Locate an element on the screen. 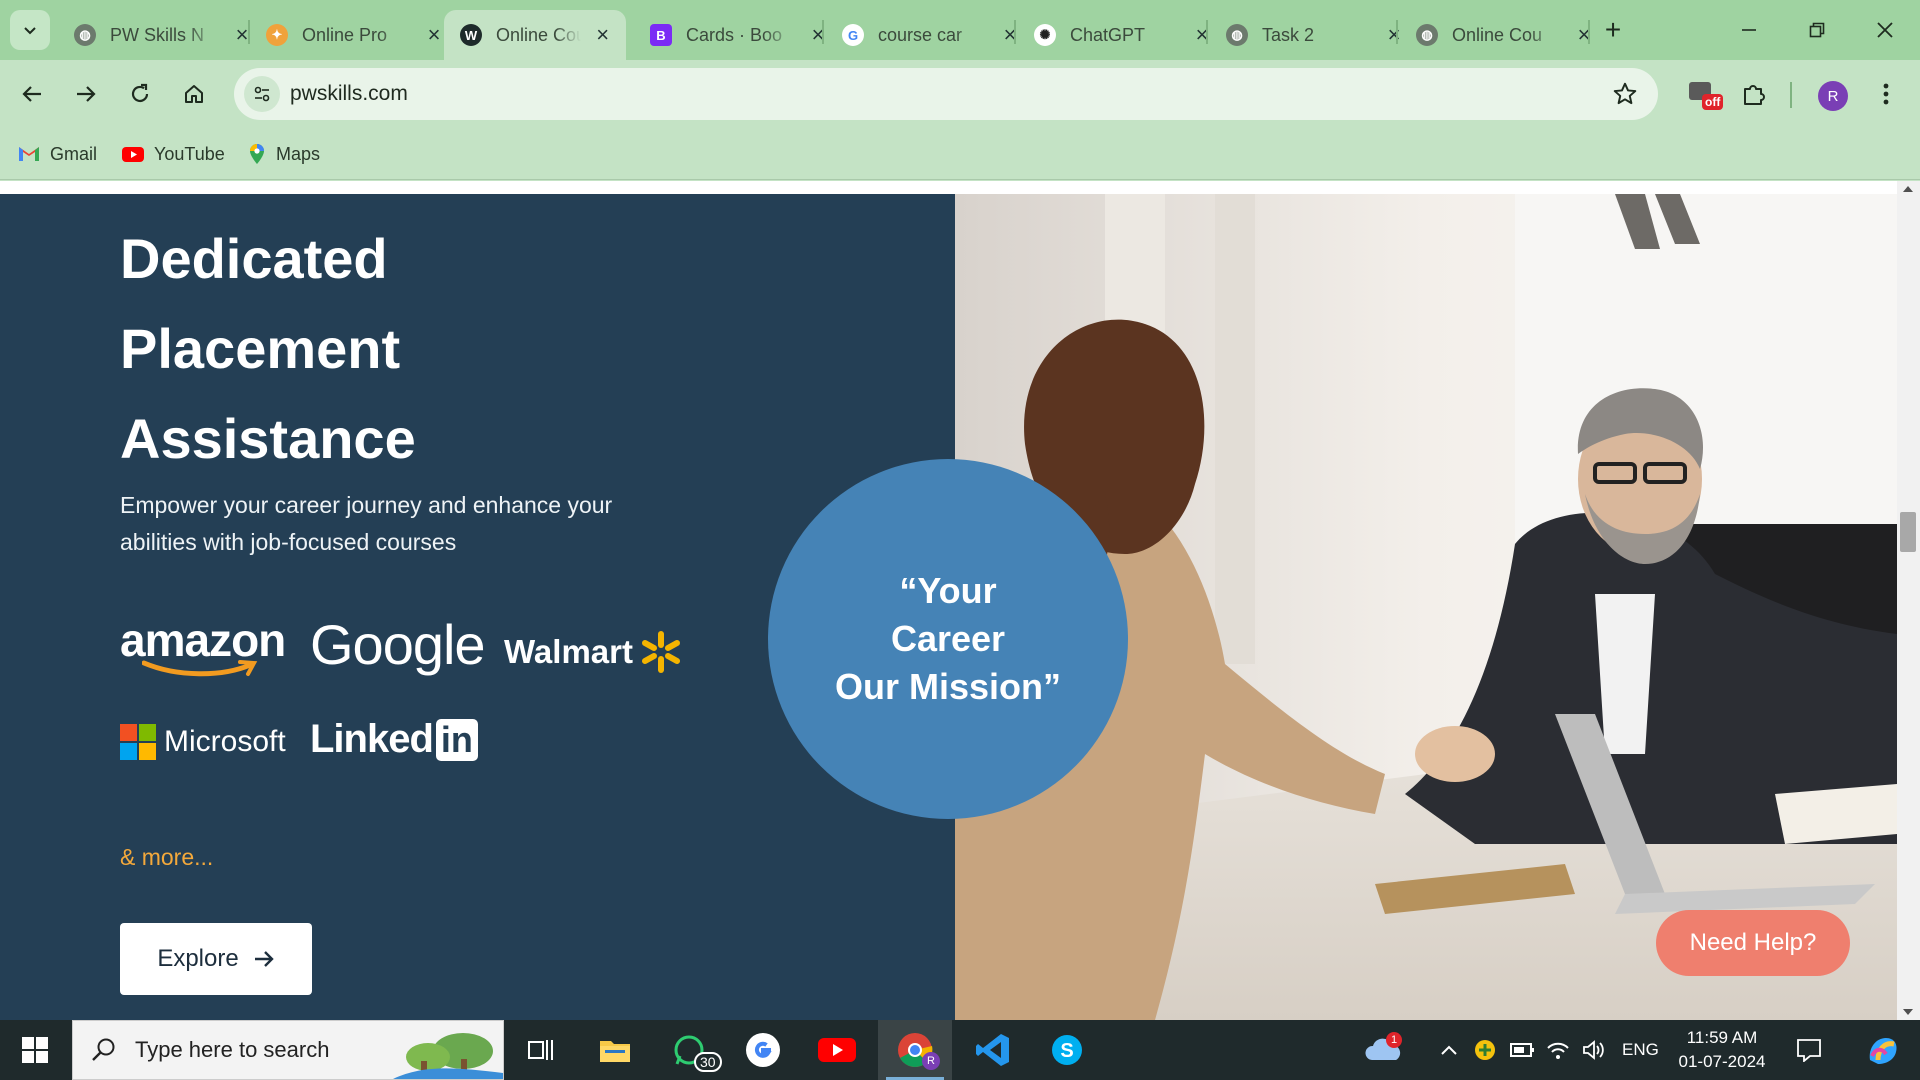 Image resolution: width=1920 pixels, height=1080 pixels. microsoft-logo: Microsoft is located at coordinates (203, 742).